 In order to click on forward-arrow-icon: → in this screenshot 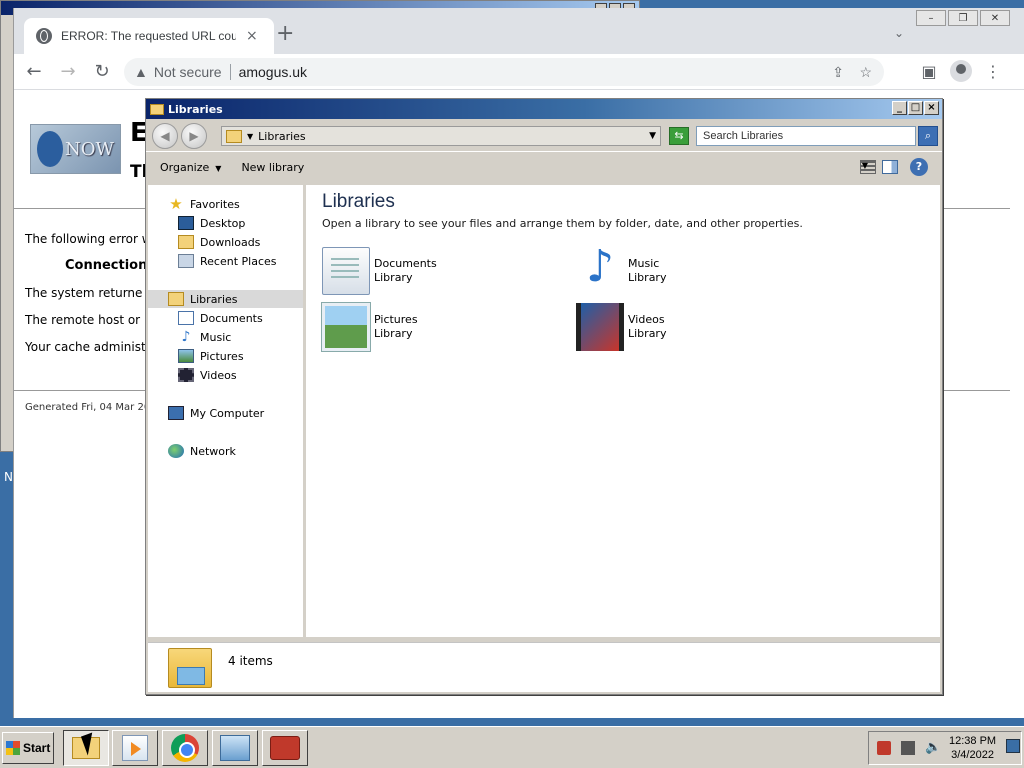, I will do `click(68, 72)`.